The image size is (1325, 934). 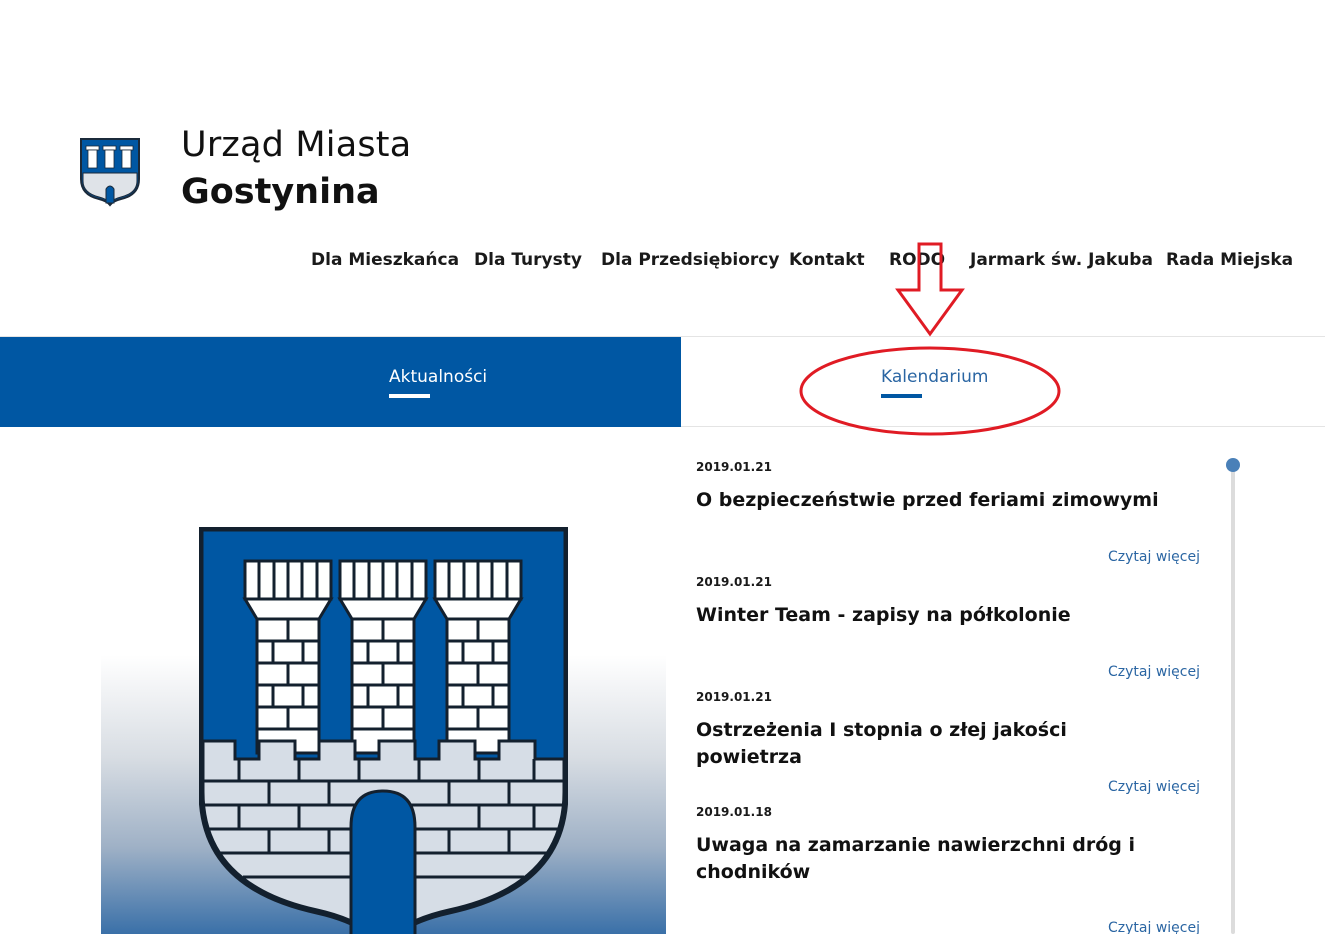 What do you see at coordinates (385, 260) in the screenshot?
I see `nav-item-dla-mieszkanca: Dla Mieszkańca` at bounding box center [385, 260].